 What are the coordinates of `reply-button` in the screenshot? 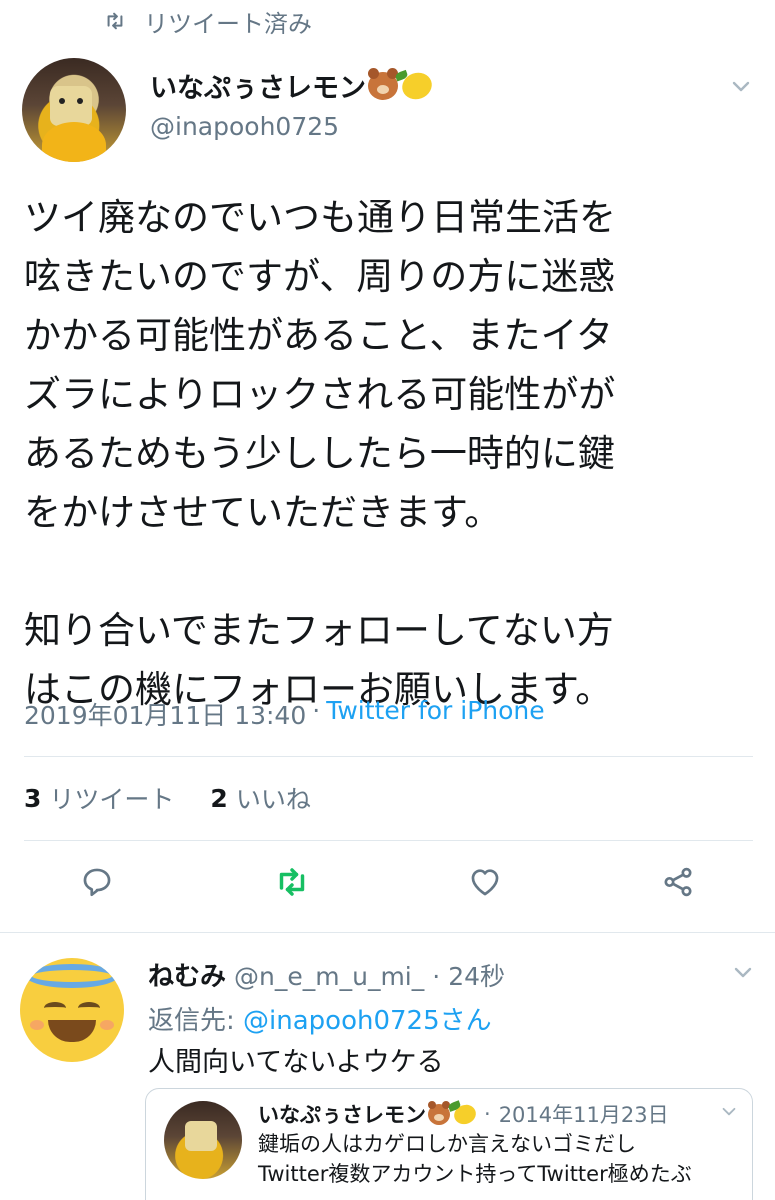 It's located at (97, 882).